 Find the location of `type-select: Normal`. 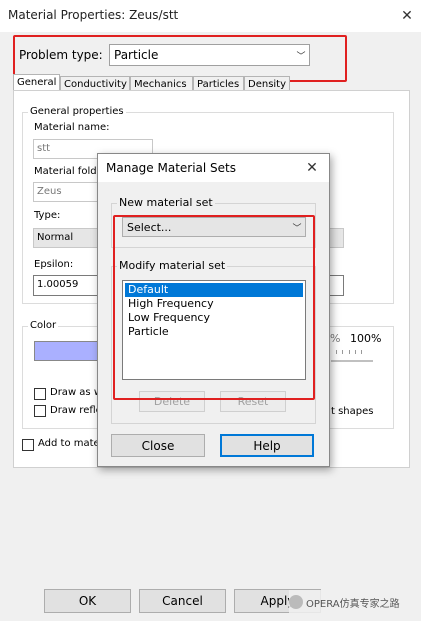

type-select: Normal is located at coordinates (66, 238).